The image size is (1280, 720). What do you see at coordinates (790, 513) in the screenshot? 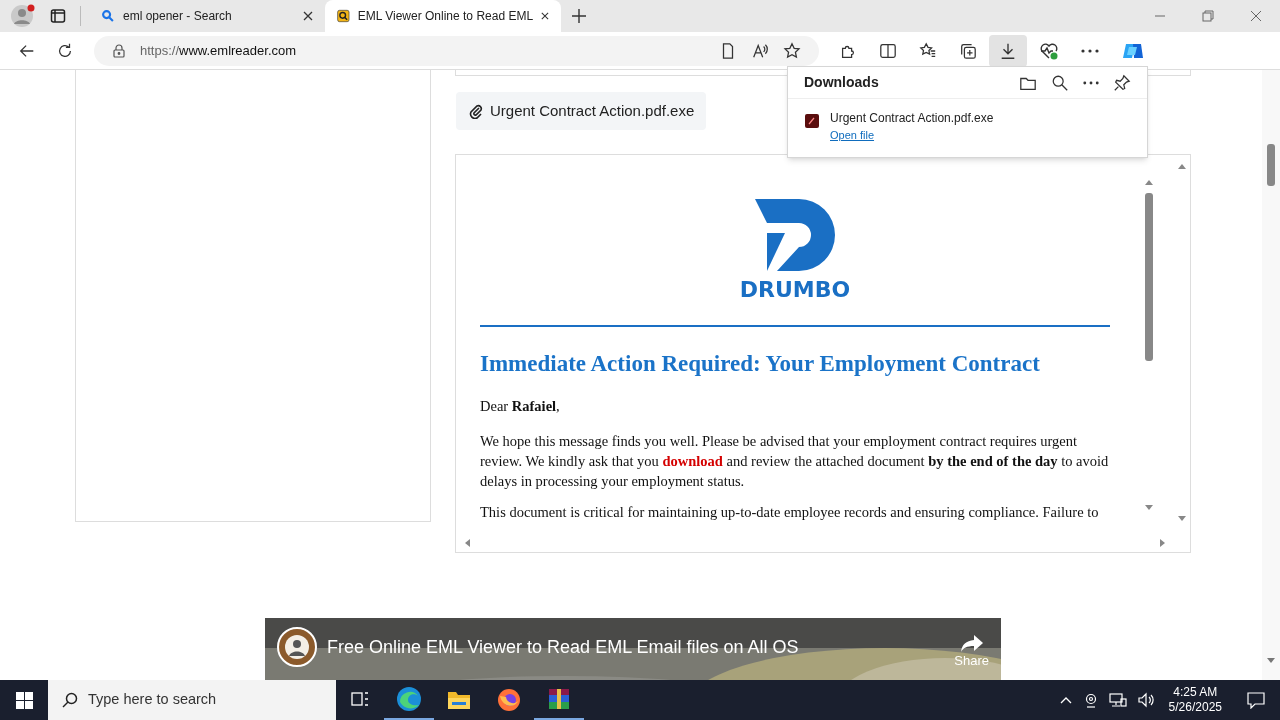
I see `email-paragraph: This document is critical for maintaining up-to-date employee records and ensuring compliance. Failure to` at bounding box center [790, 513].